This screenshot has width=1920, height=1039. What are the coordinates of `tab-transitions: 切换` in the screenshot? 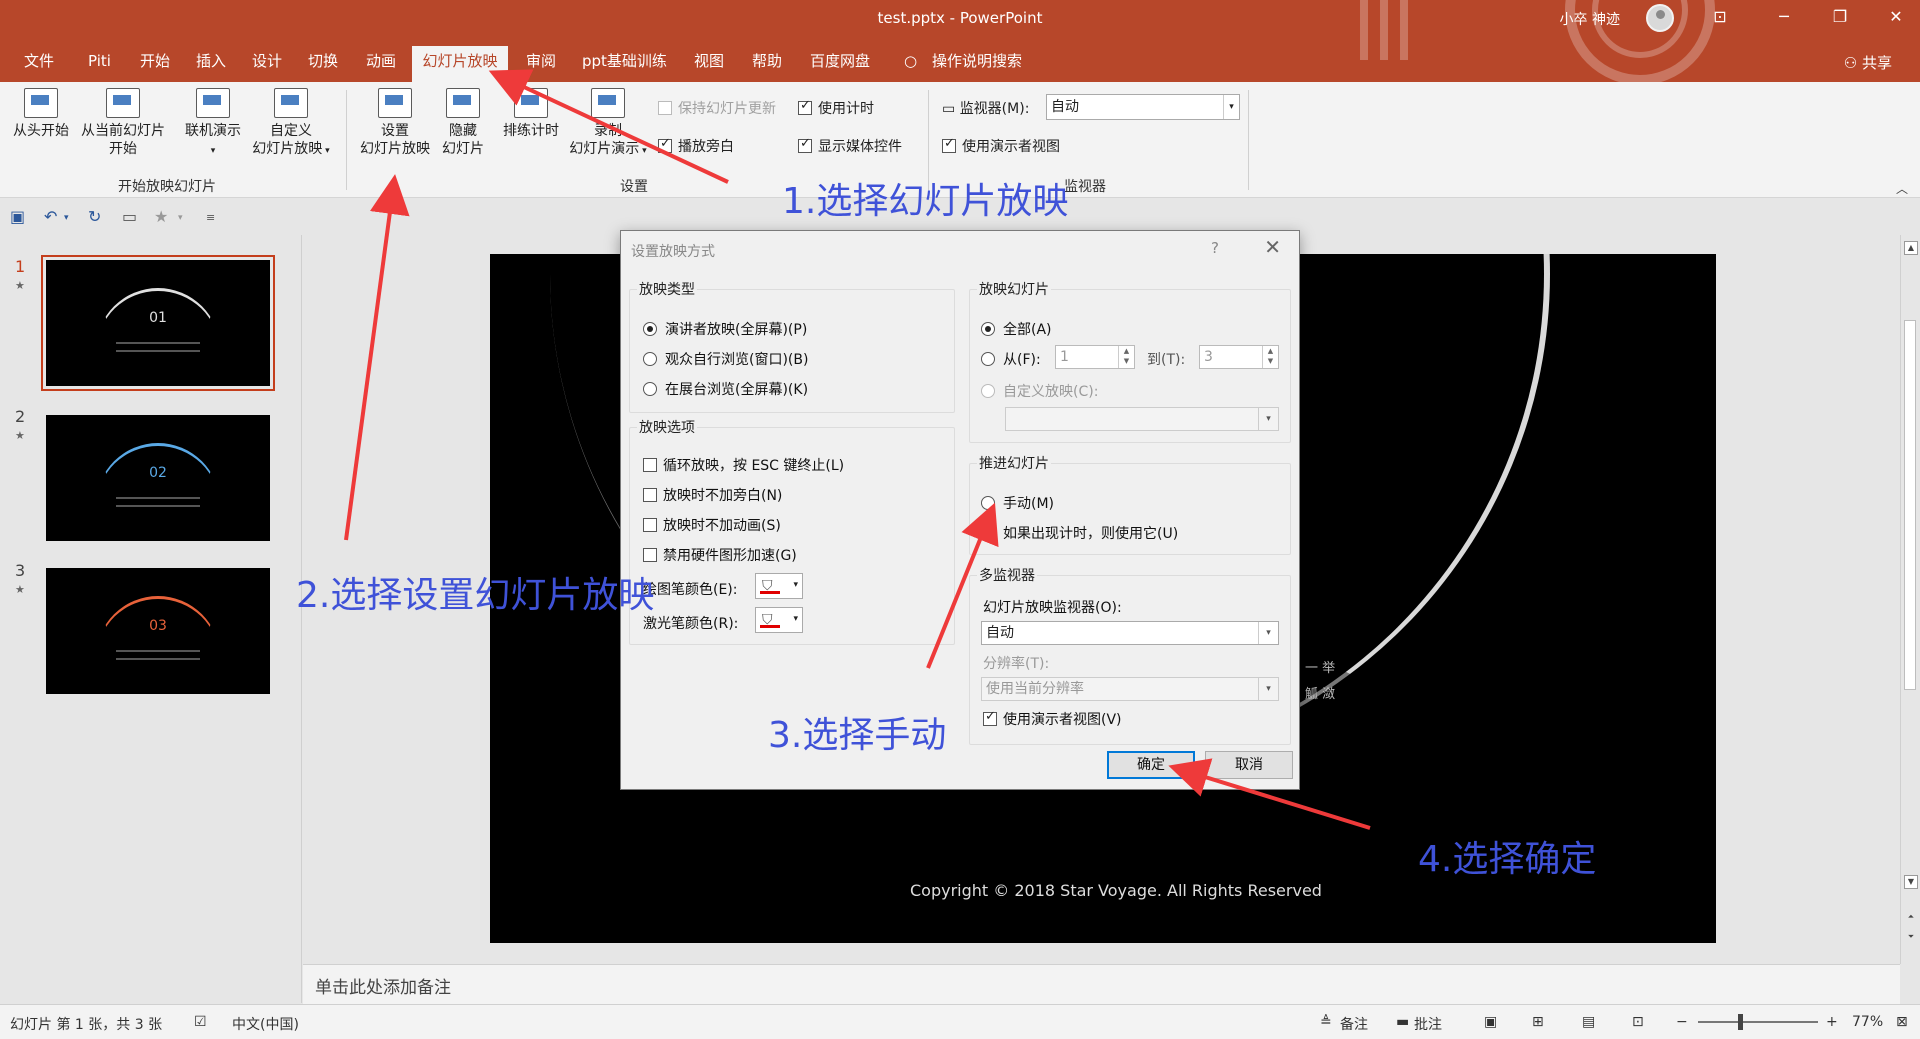 It's located at (323, 64).